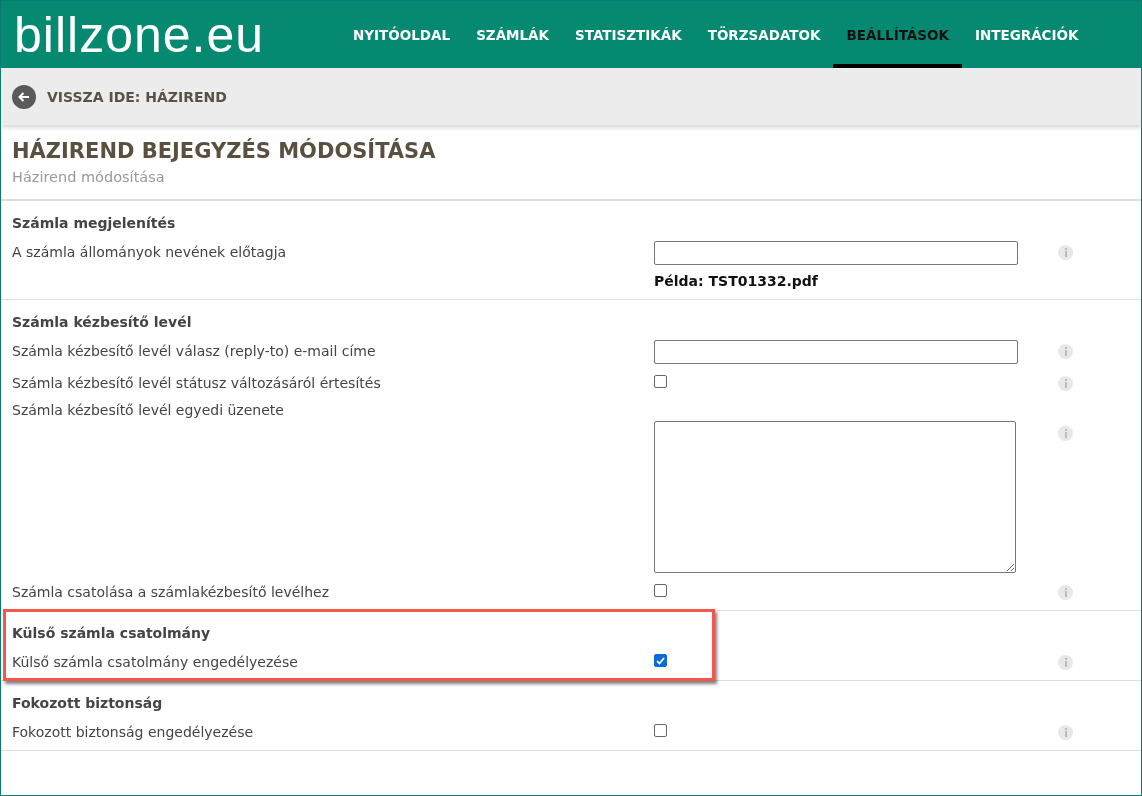 The width and height of the screenshot is (1142, 796). I want to click on section-heading: Külső számla csatolmány, so click(111, 633).